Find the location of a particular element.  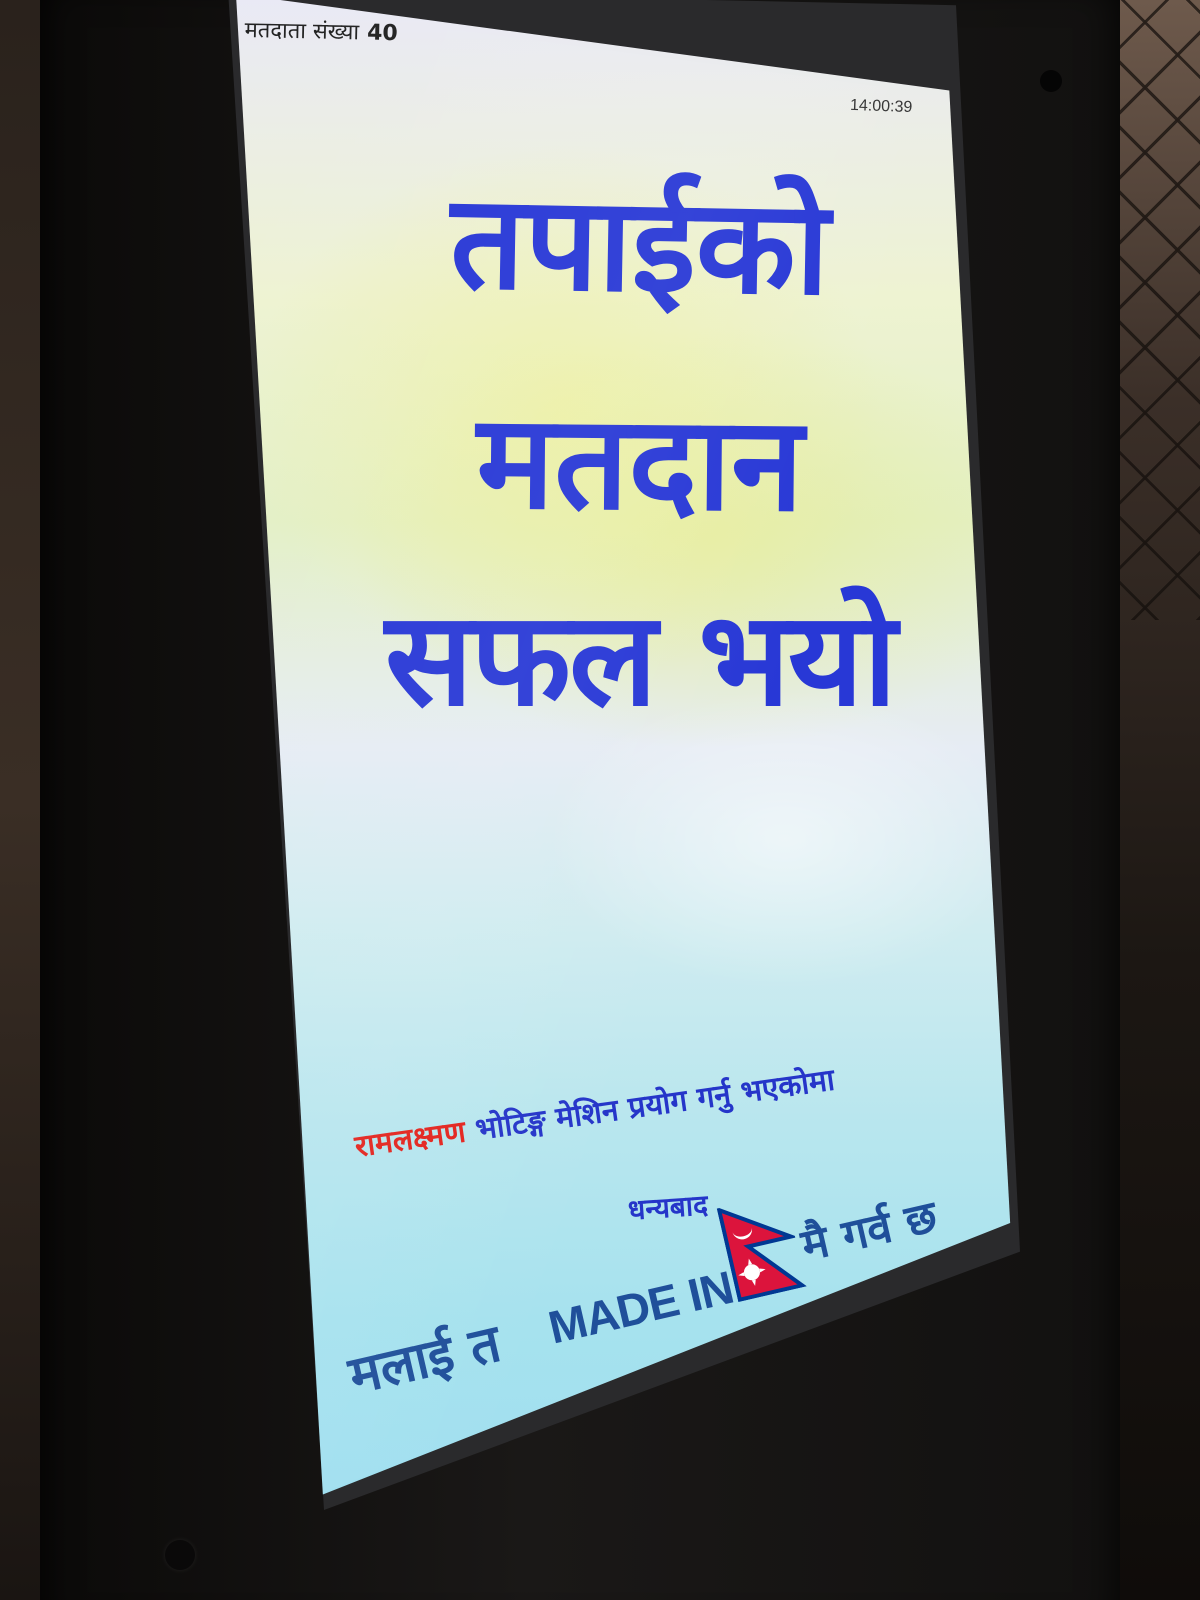

success-message-line-2: मतदान is located at coordinates (640, 463).